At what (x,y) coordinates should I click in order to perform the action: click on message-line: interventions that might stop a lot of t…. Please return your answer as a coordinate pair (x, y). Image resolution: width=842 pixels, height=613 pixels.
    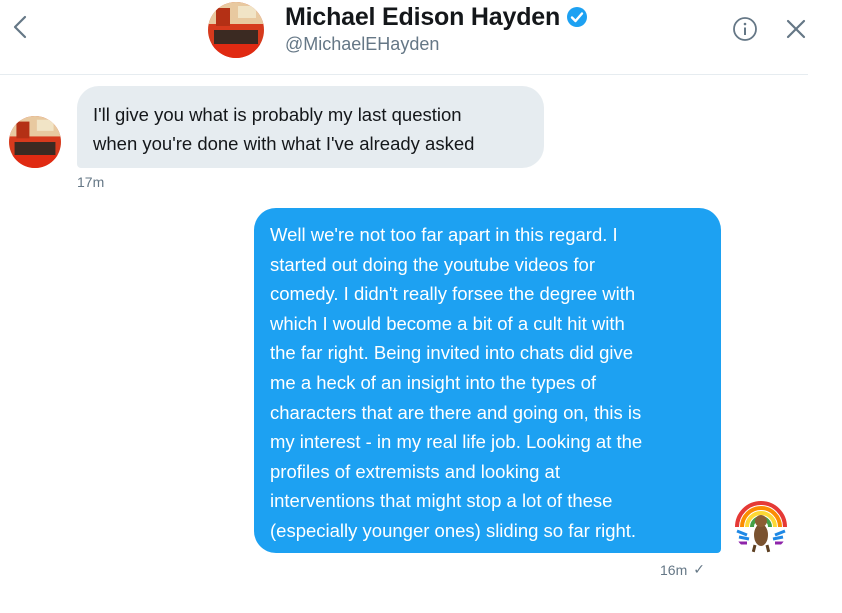
    Looking at the image, I should click on (441, 501).